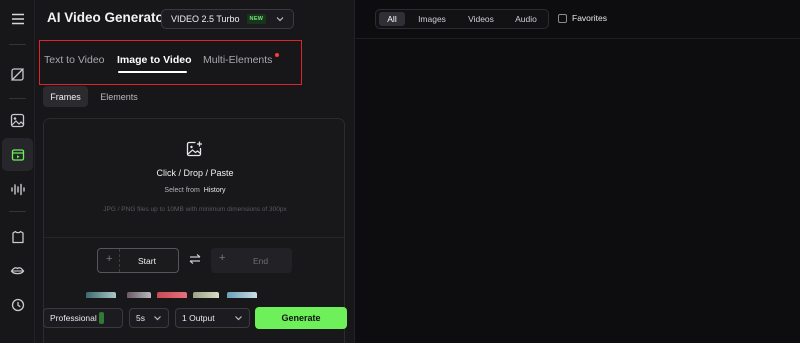  I want to click on tab-image-to-video: Image to Video, so click(154, 60).